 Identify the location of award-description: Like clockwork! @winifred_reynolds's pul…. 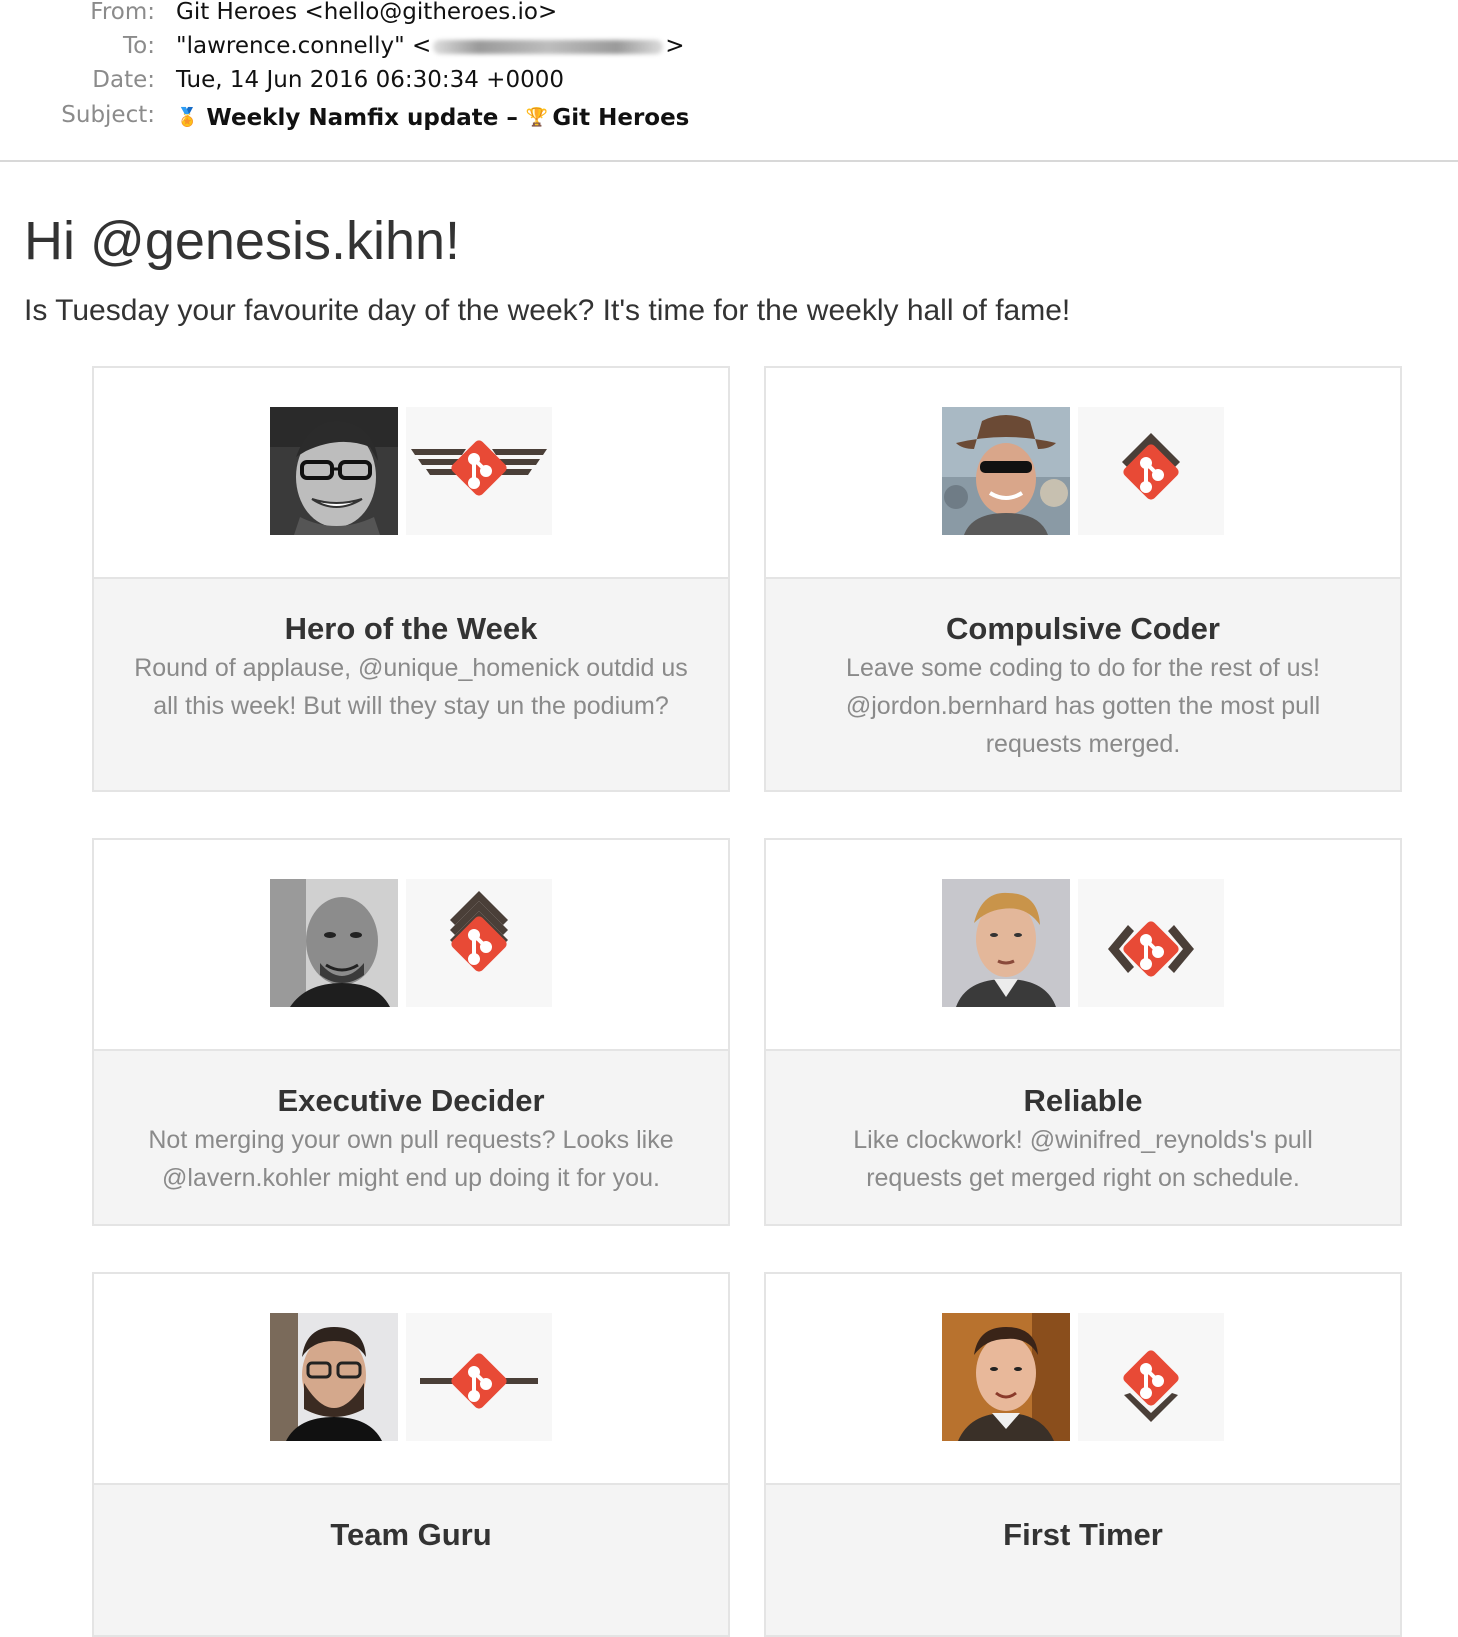
(1083, 1159).